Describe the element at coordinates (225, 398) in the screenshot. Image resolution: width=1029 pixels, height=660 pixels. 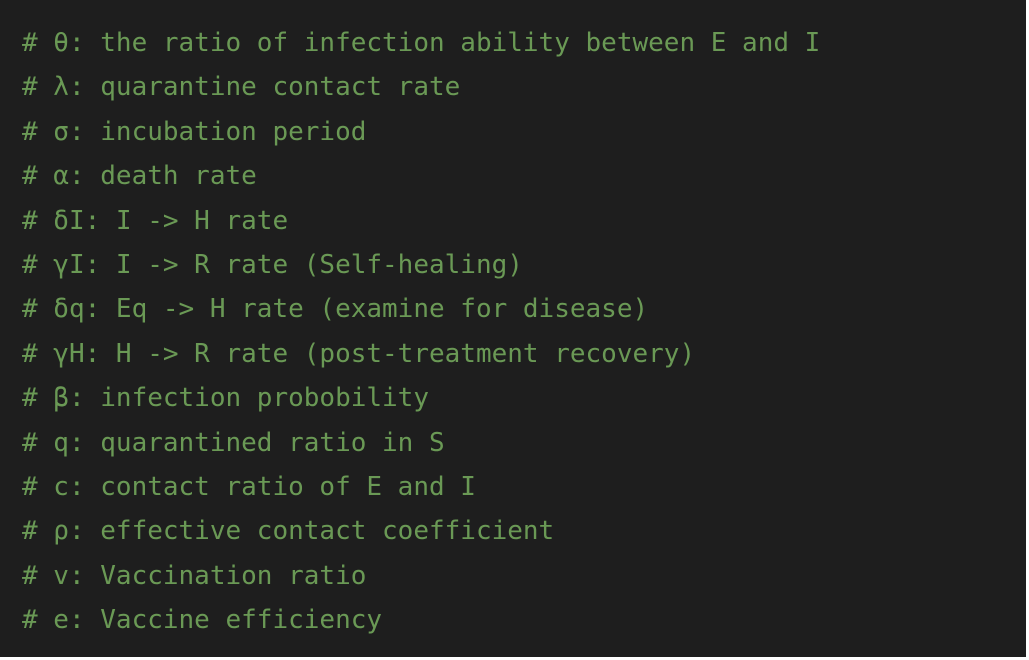
I see `comment-line-beta: # β: infection probobility` at that location.